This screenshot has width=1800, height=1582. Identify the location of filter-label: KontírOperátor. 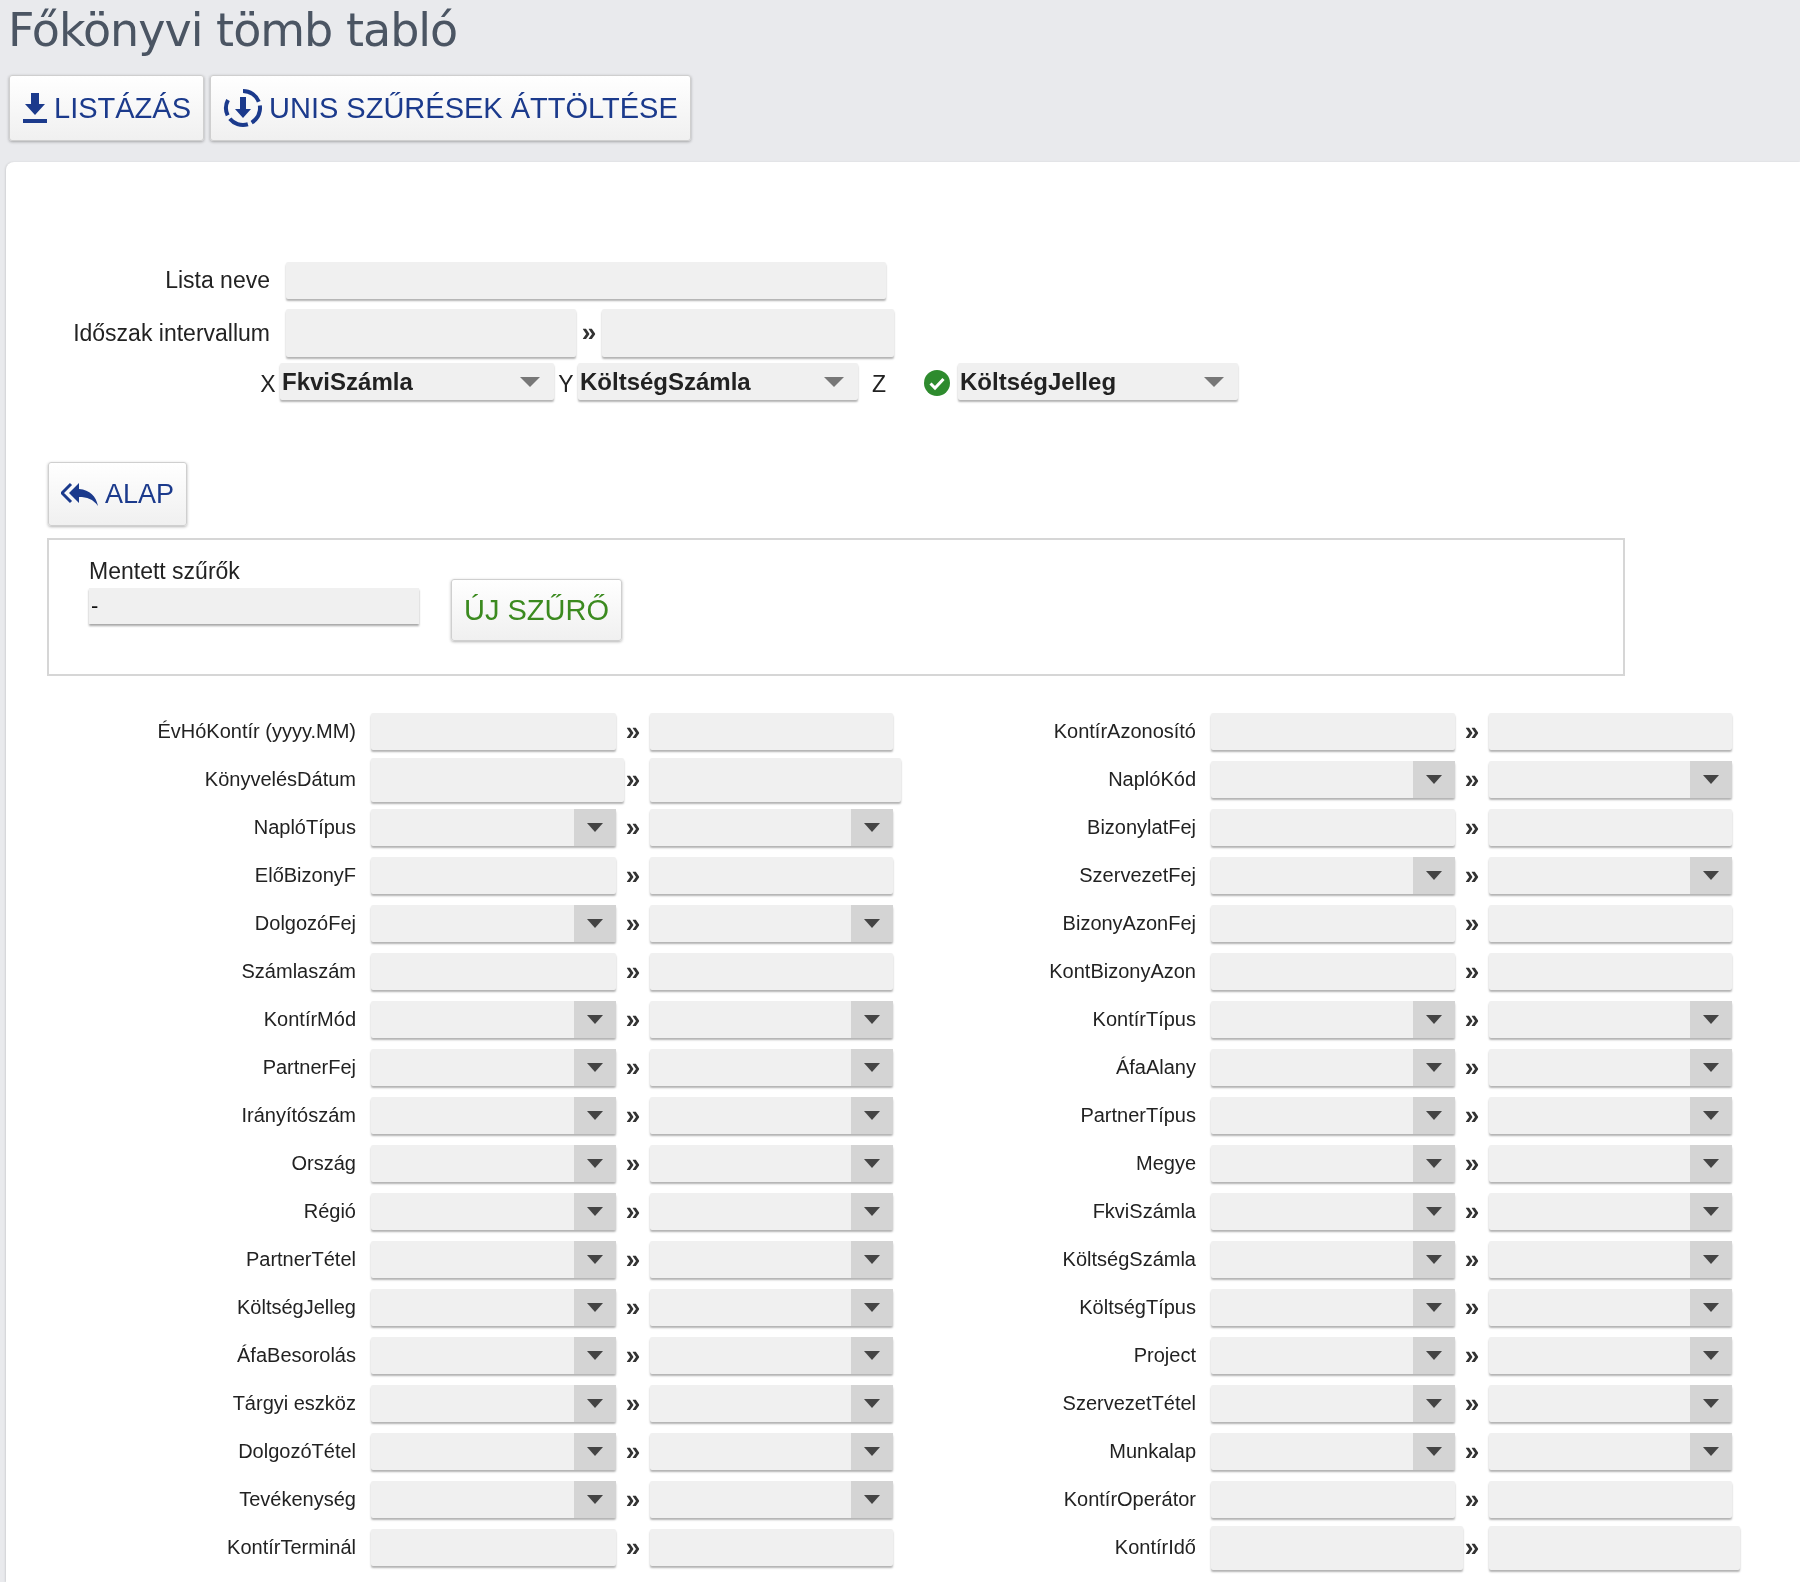
(1129, 1499).